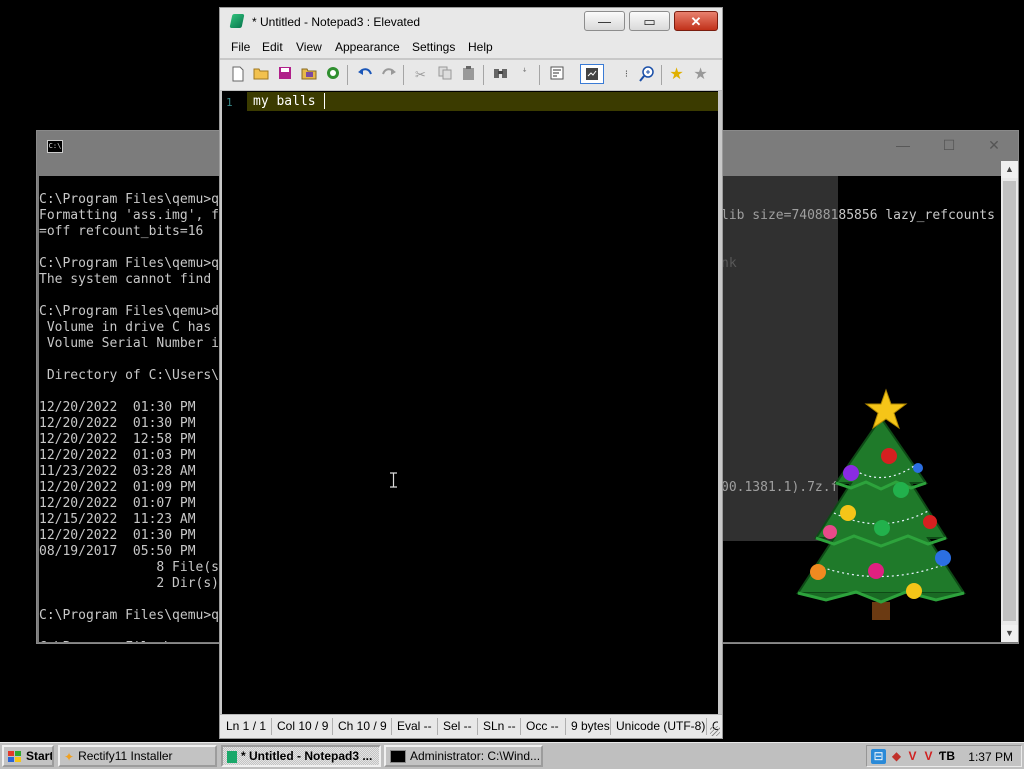  What do you see at coordinates (415, 726) in the screenshot?
I see `status-eval: Eval --` at bounding box center [415, 726].